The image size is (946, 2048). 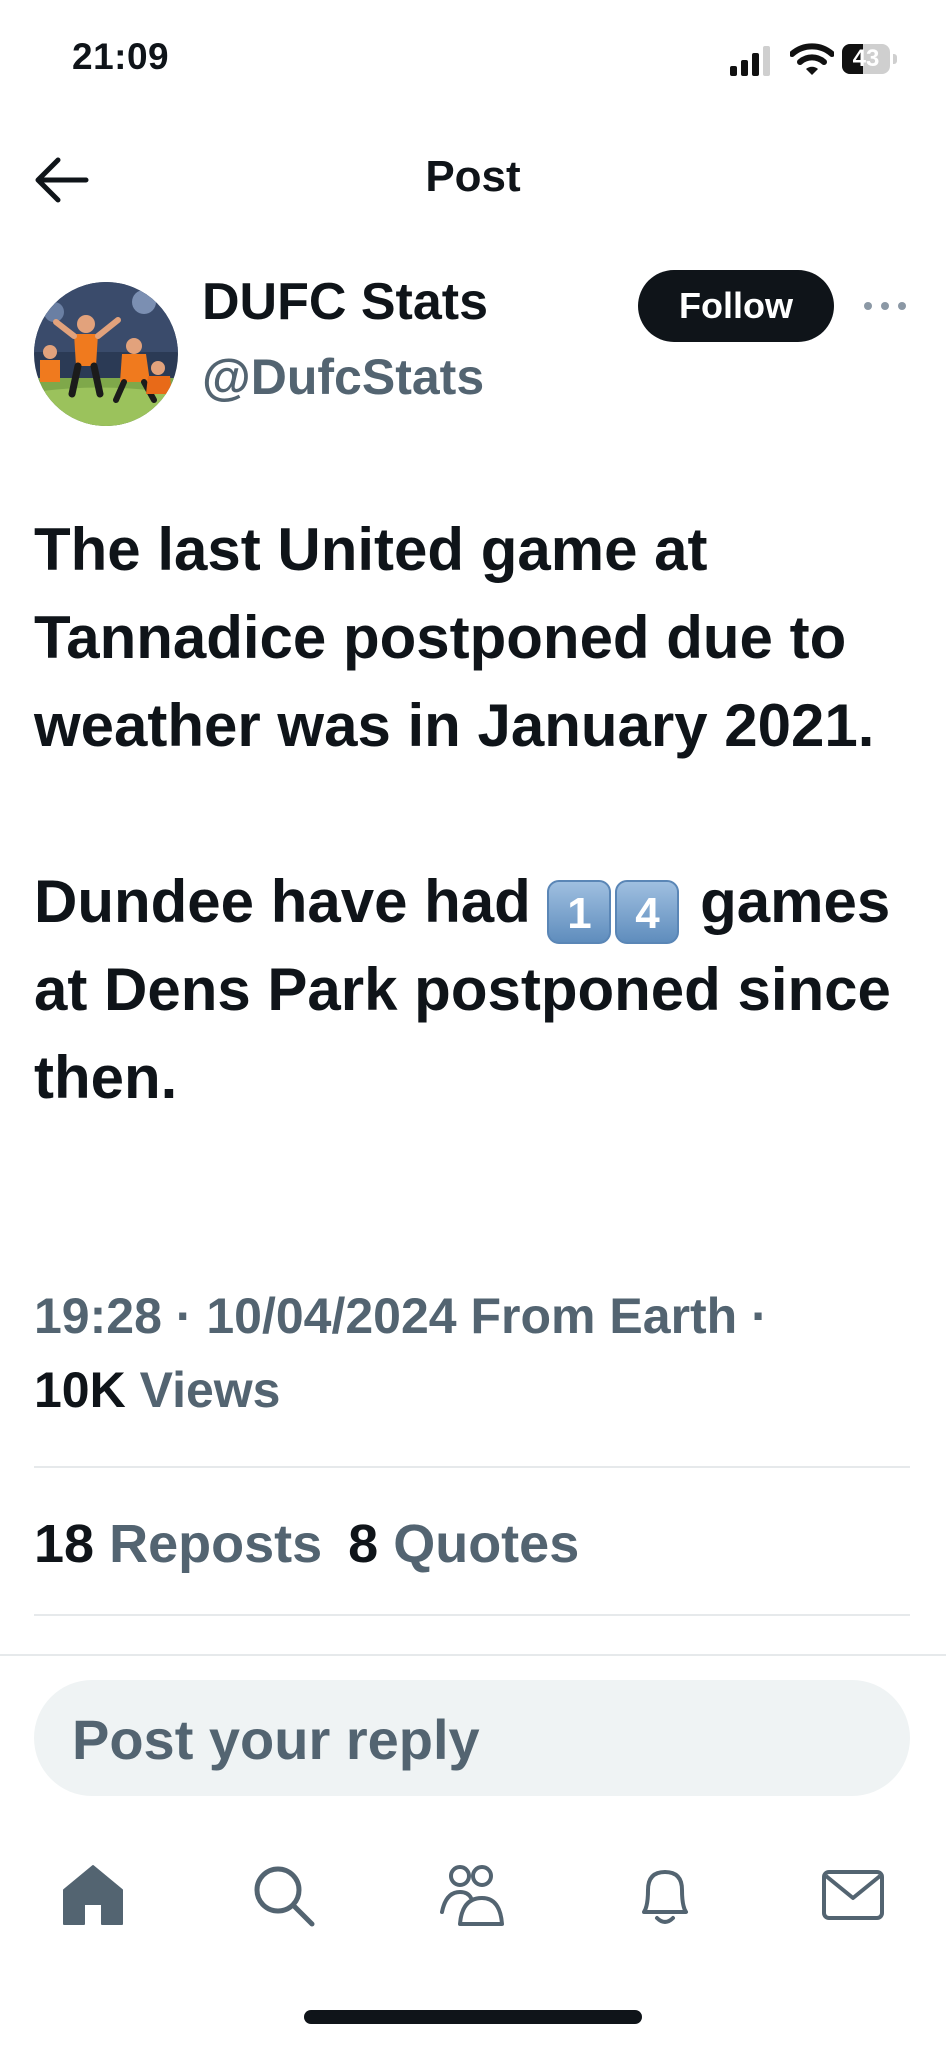 I want to click on reply-placeholder: Post your reply, so click(x=276, y=1739).